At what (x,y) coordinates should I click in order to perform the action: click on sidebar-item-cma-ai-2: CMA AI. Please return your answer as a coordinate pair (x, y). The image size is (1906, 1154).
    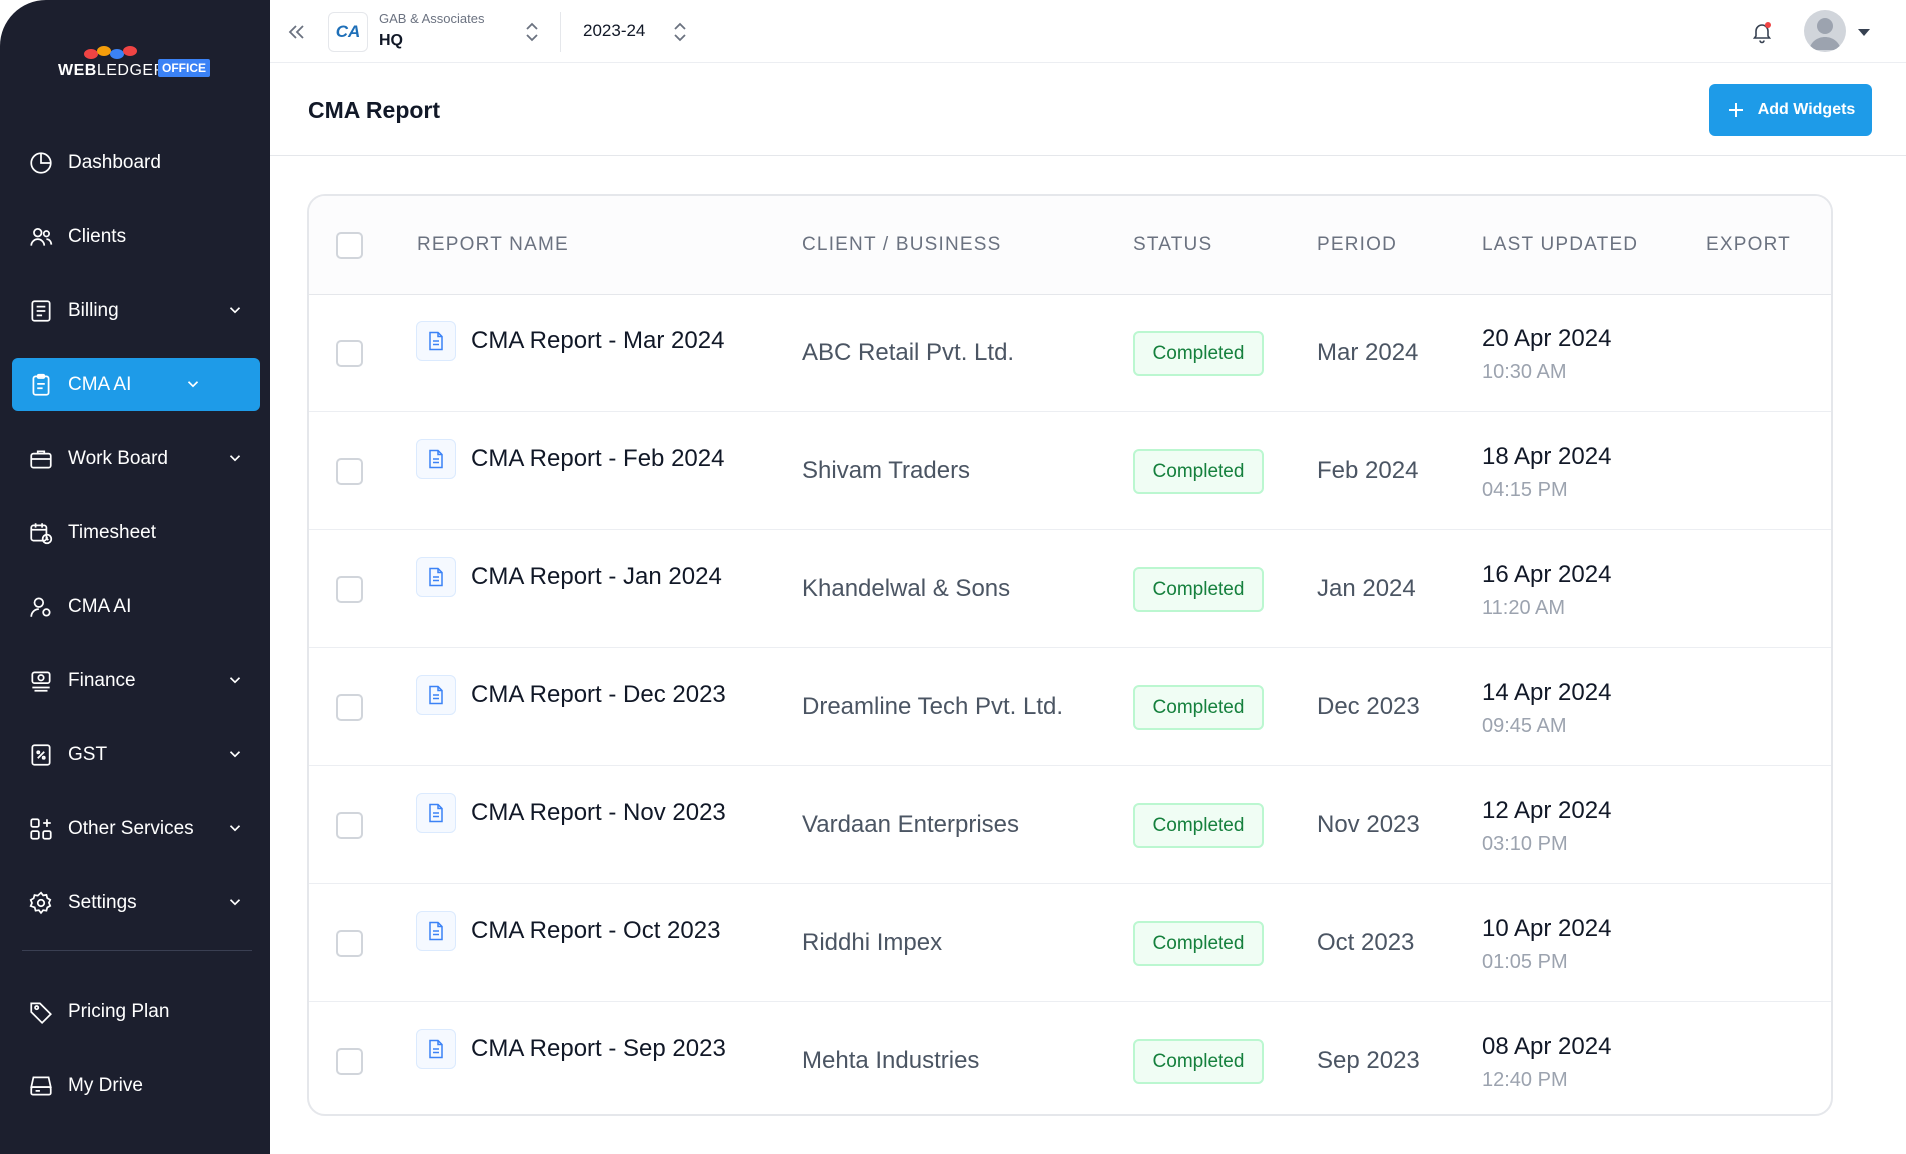
    Looking at the image, I should click on (136, 606).